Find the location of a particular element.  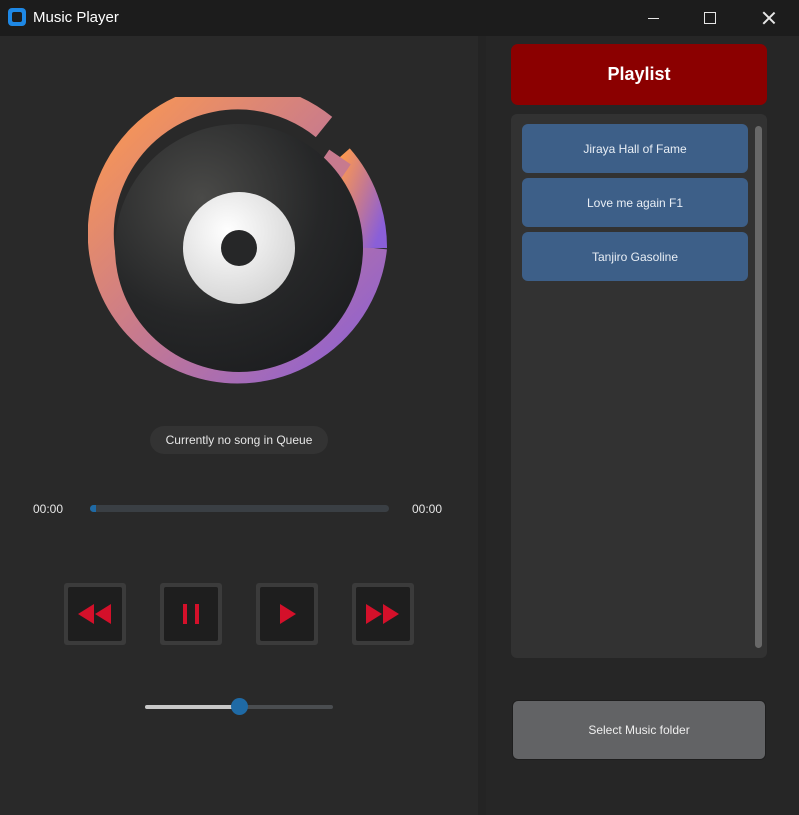

total-time: 00:00 is located at coordinates (427, 509).